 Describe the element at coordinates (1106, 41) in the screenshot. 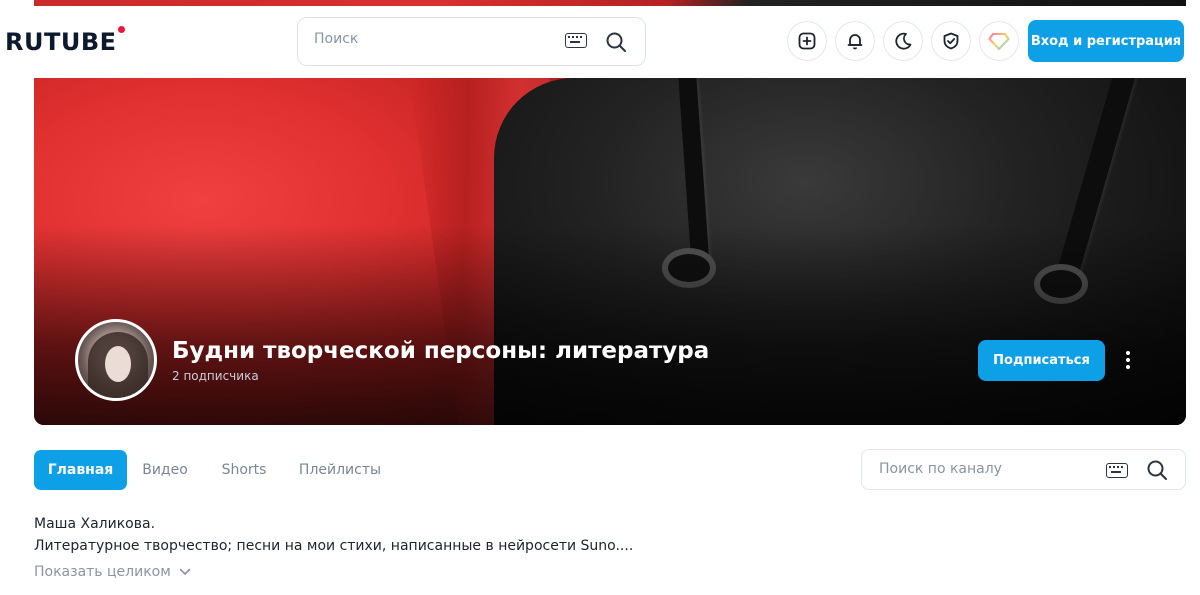

I see `login-button: Вход и регистрация` at that location.